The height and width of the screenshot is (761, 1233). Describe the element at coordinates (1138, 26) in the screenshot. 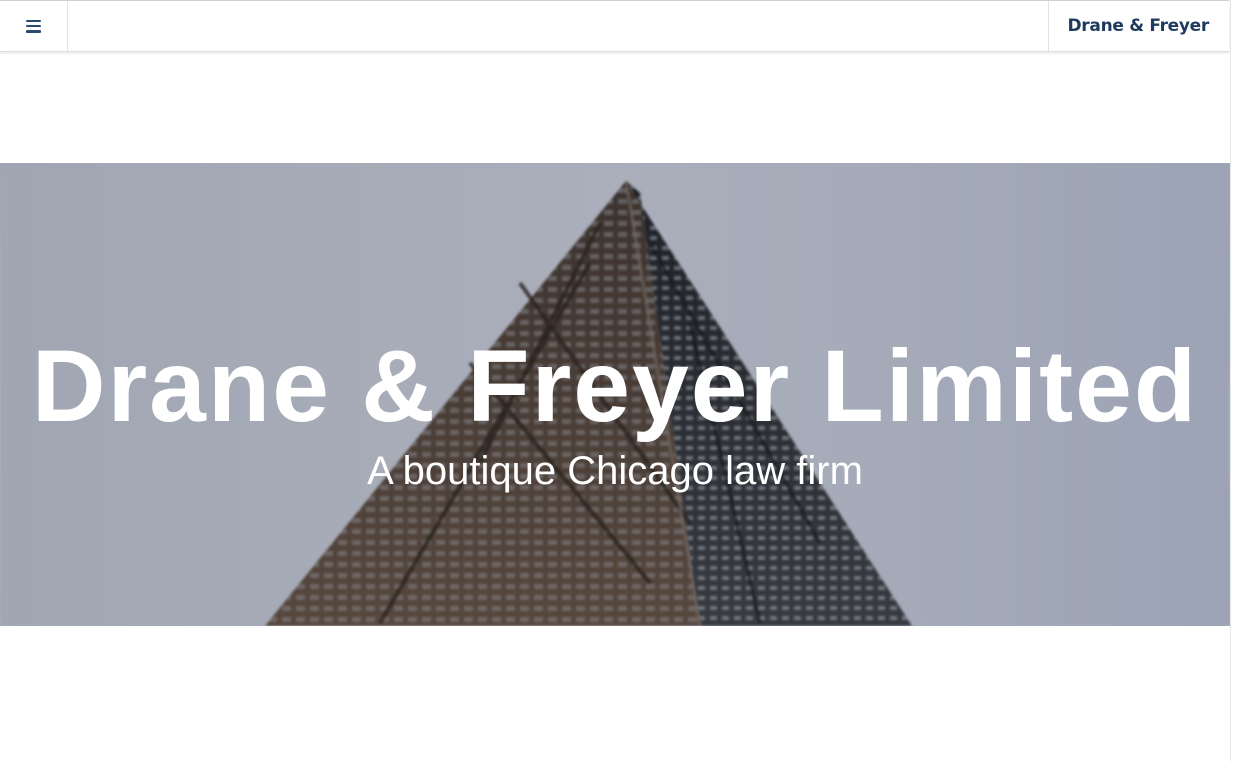

I see `brand-link: Drane & Freyer` at that location.